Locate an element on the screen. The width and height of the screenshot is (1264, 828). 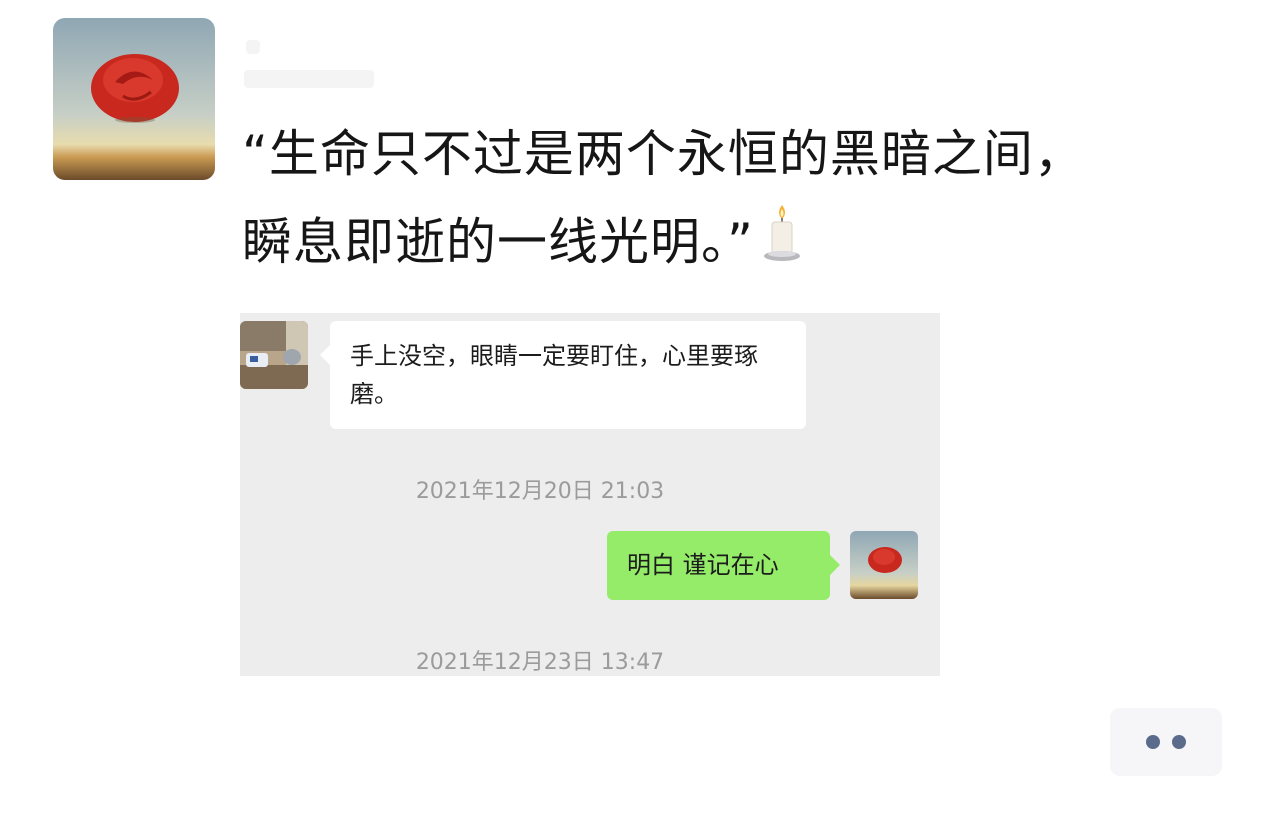
self-avatar is located at coordinates (884, 565).